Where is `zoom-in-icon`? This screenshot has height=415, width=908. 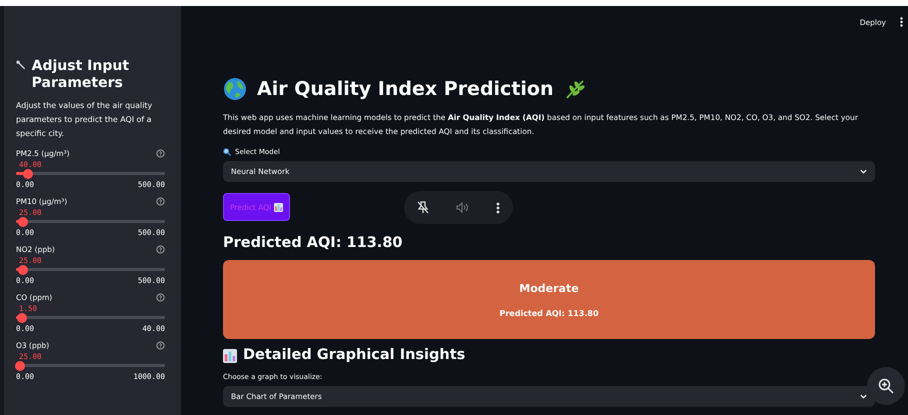 zoom-in-icon is located at coordinates (886, 386).